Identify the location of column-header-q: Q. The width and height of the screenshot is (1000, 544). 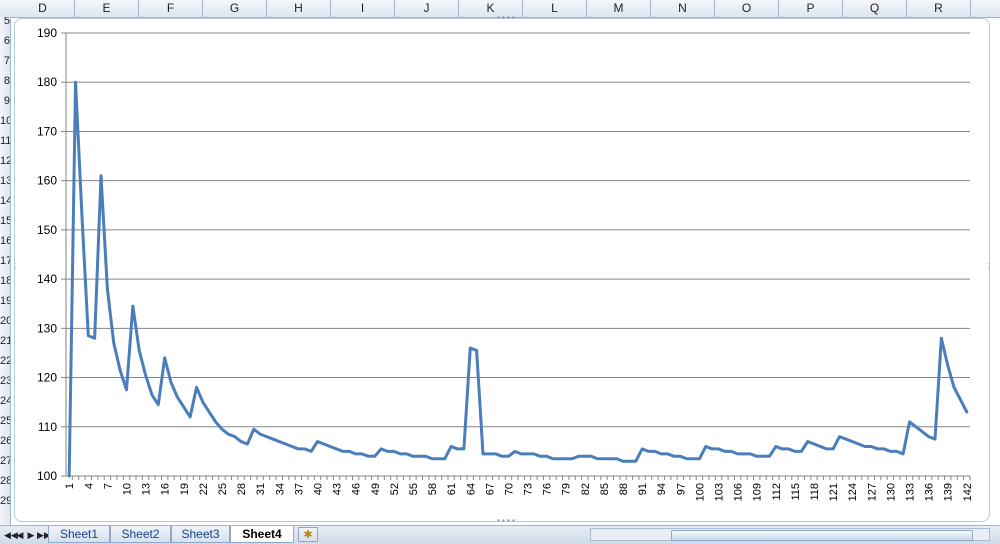
(875, 8).